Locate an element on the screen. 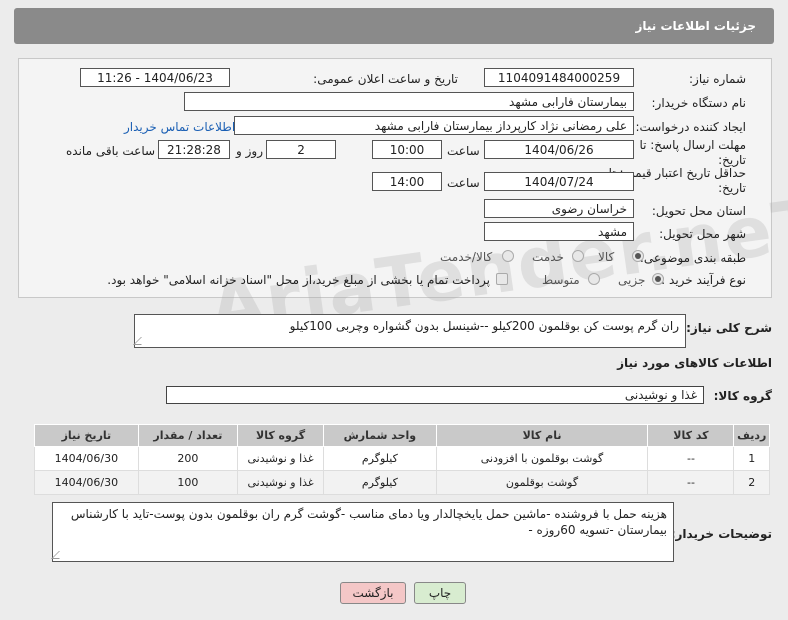 The height and width of the screenshot is (620, 788). category-radio-service is located at coordinates (578, 256).